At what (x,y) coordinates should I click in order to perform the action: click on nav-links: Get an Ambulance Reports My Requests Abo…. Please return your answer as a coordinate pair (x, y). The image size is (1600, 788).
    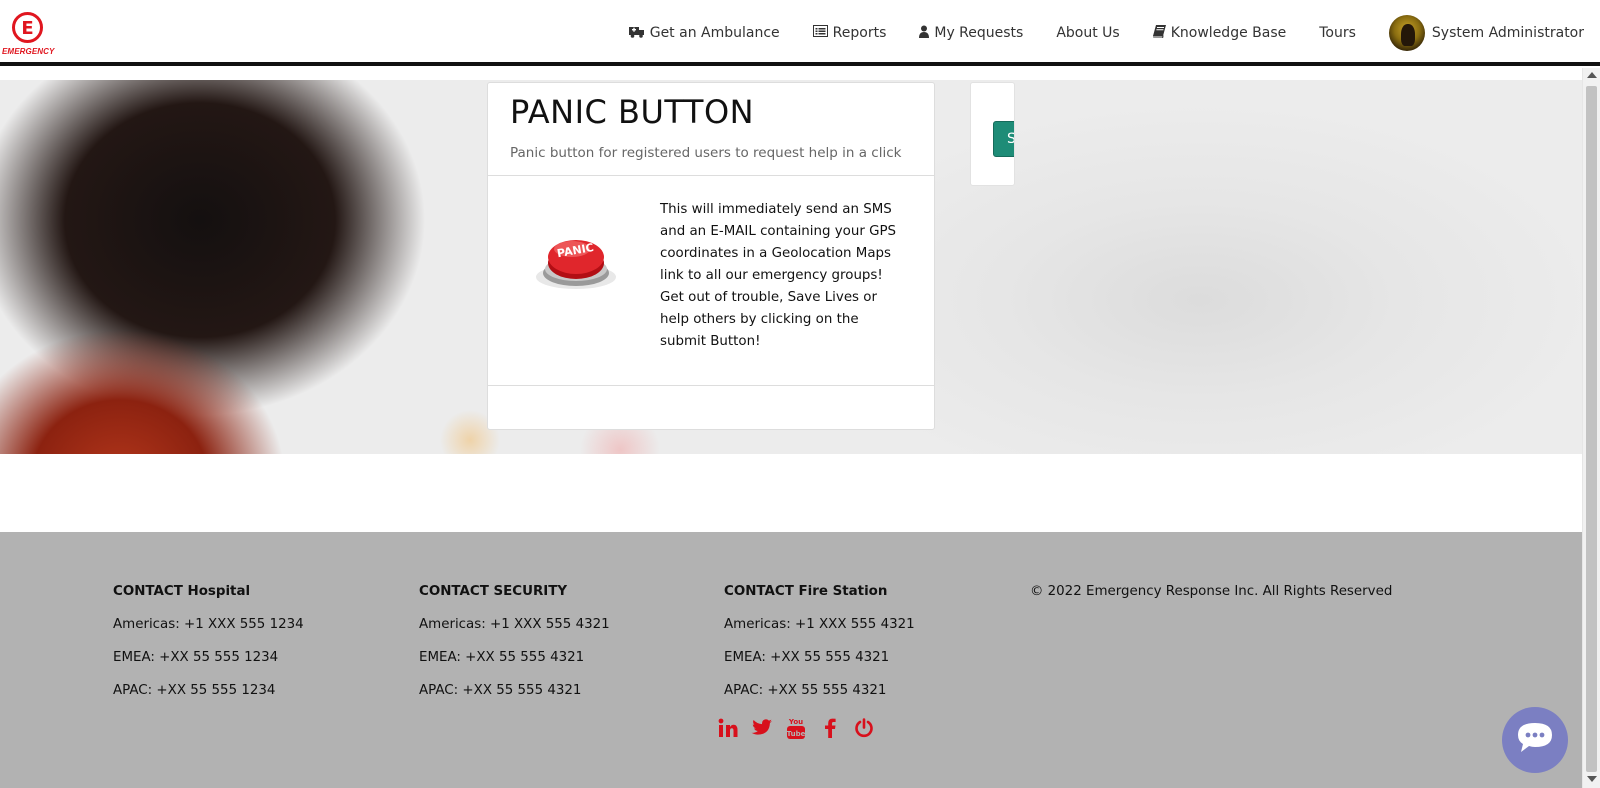
    Looking at the image, I should click on (1090, 33).